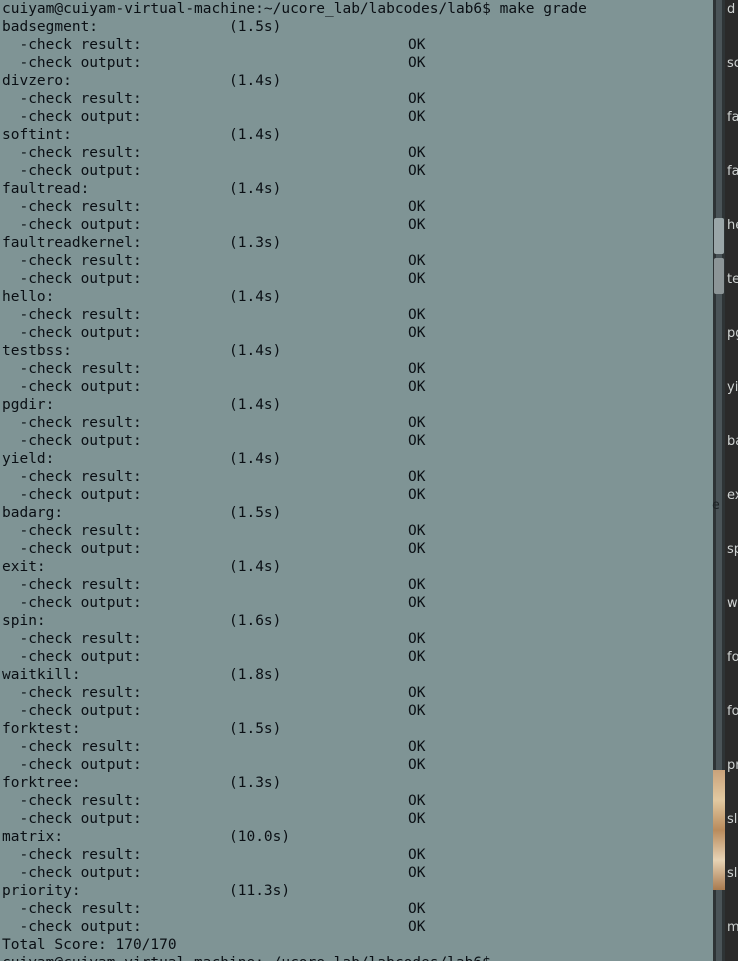  What do you see at coordinates (732, 225) in the screenshot?
I see `side-panel-item: he` at bounding box center [732, 225].